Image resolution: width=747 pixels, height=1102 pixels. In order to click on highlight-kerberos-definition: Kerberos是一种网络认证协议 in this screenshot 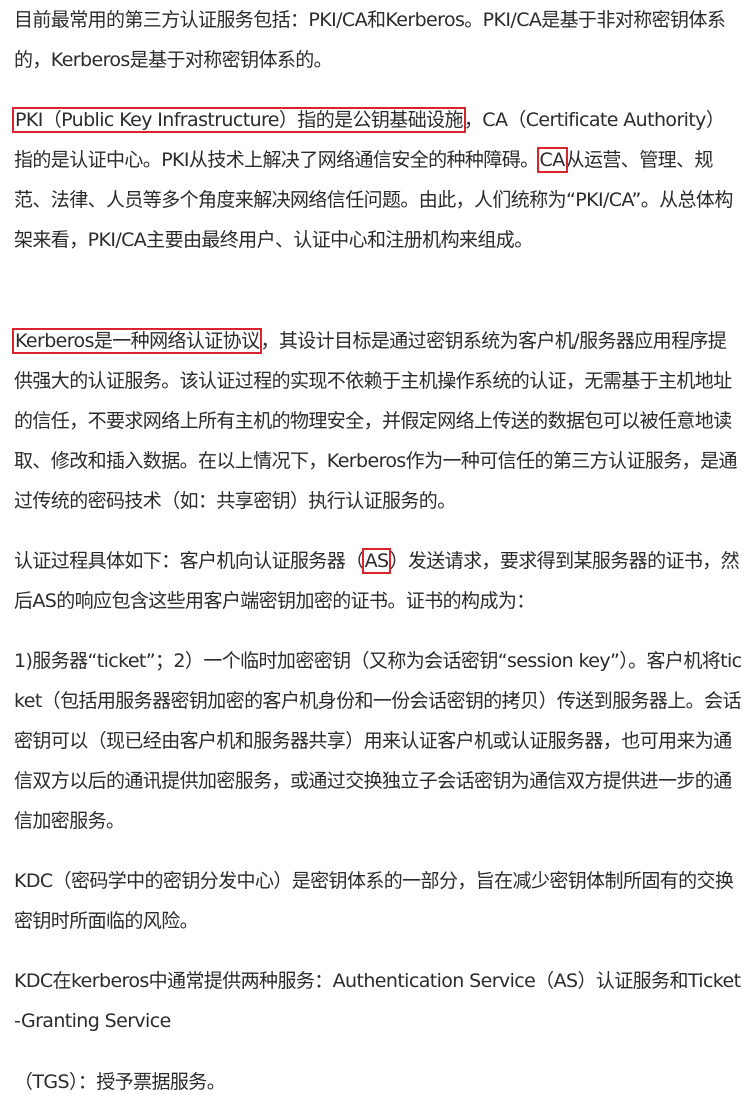, I will do `click(137, 341)`.